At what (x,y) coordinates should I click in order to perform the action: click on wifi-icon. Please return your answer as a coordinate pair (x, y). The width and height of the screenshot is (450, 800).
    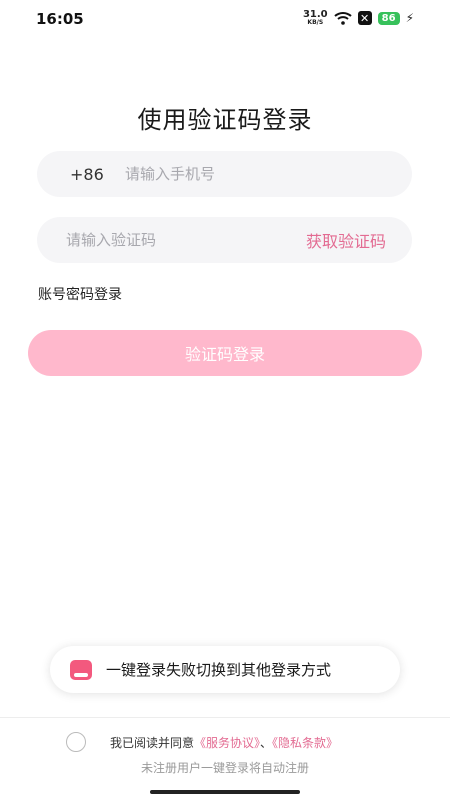
    Looking at the image, I should click on (342, 18).